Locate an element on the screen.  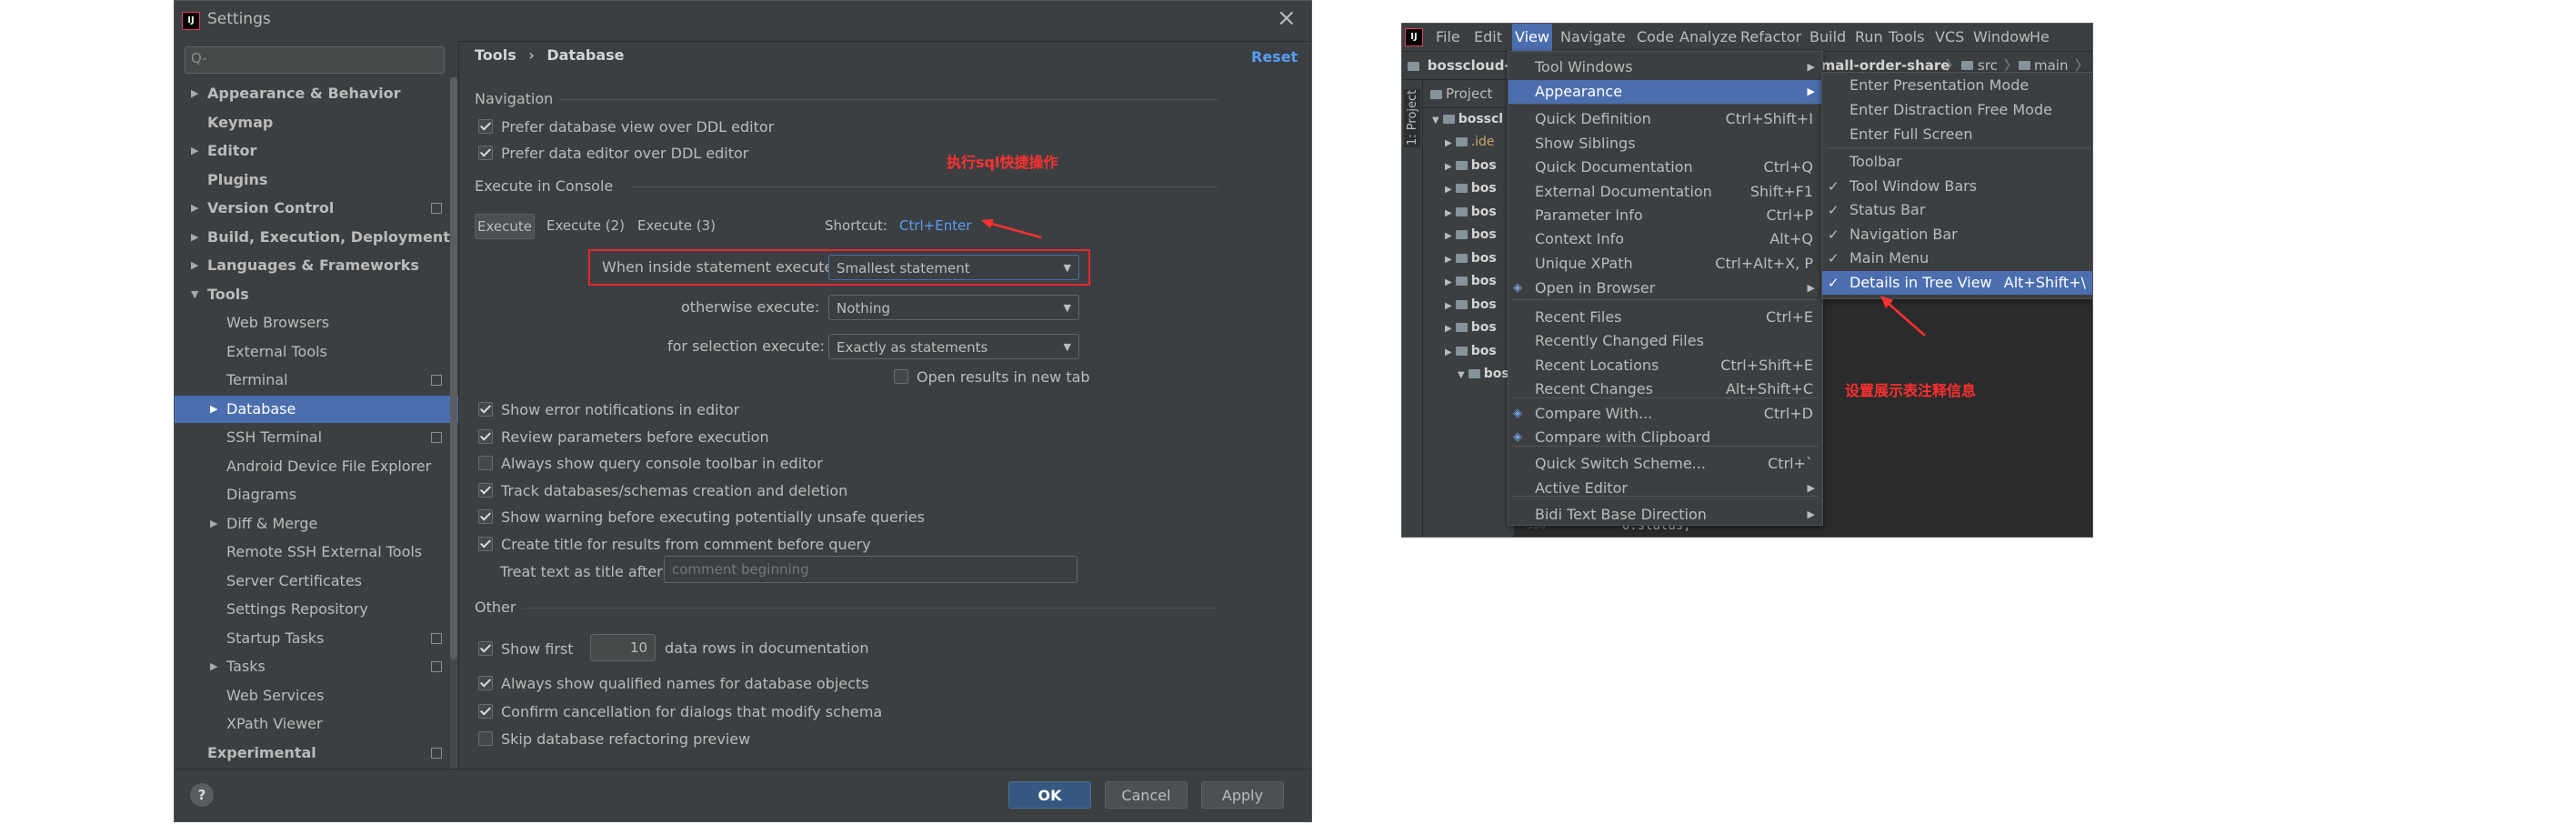
sidebar-scrollbar is located at coordinates (453, 423).